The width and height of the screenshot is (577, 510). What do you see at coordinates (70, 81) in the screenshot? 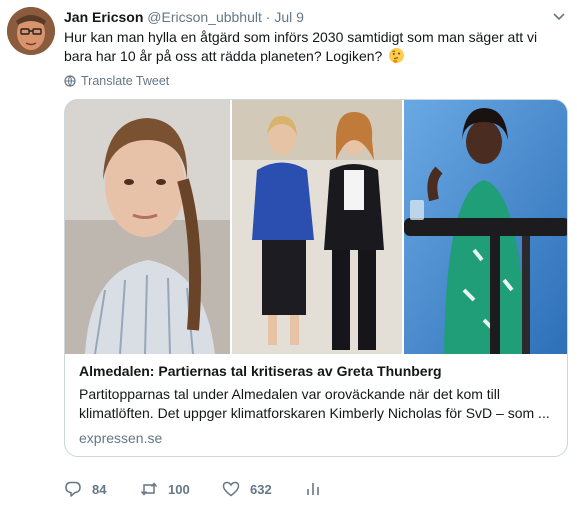
I see `globe-icon` at bounding box center [70, 81].